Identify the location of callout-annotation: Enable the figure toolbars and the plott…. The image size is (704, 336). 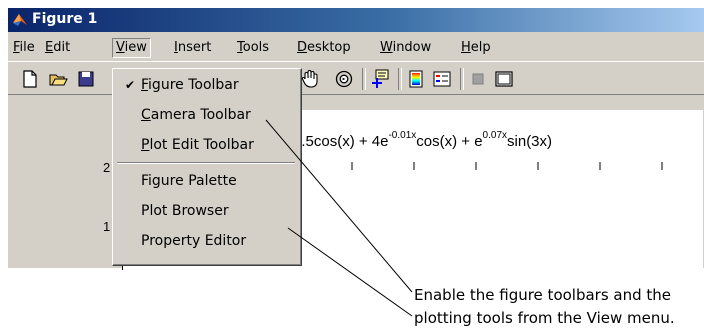
(544, 307).